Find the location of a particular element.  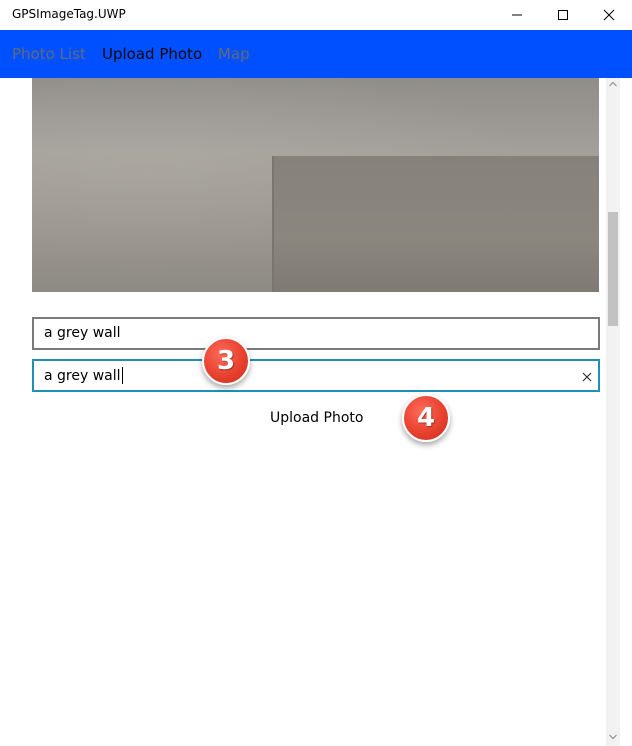

step-badge-4: 4 is located at coordinates (426, 418).